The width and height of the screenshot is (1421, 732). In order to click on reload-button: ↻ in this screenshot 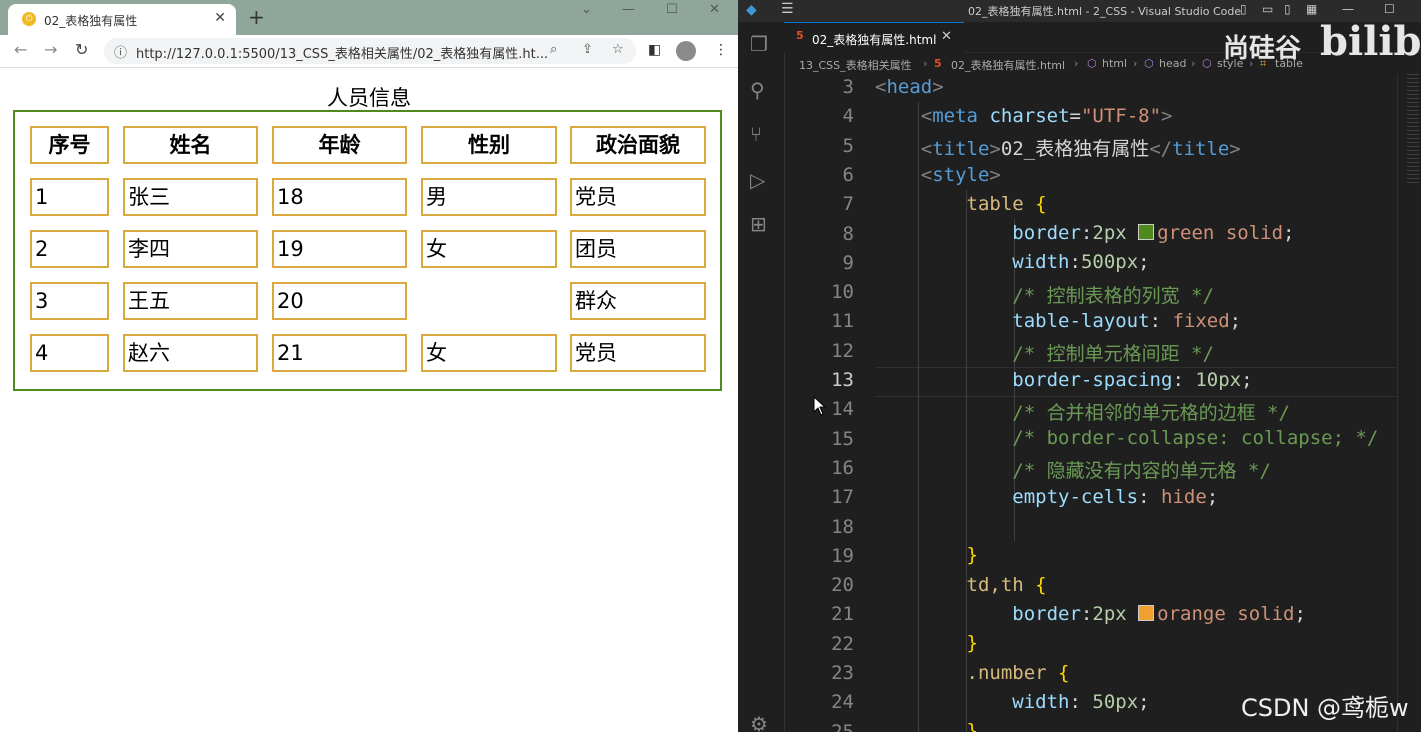, I will do `click(81, 49)`.